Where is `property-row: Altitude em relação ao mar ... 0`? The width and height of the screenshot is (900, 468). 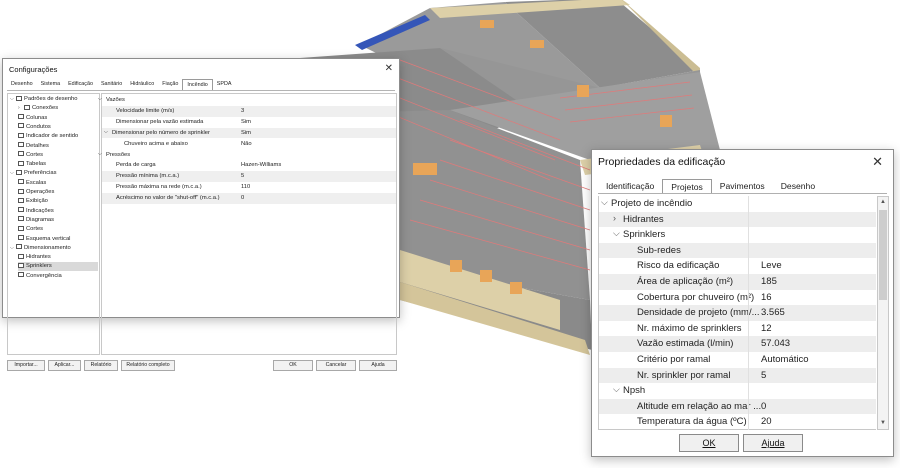
property-row: Altitude em relação ao mar ... 0 is located at coordinates (737, 406).